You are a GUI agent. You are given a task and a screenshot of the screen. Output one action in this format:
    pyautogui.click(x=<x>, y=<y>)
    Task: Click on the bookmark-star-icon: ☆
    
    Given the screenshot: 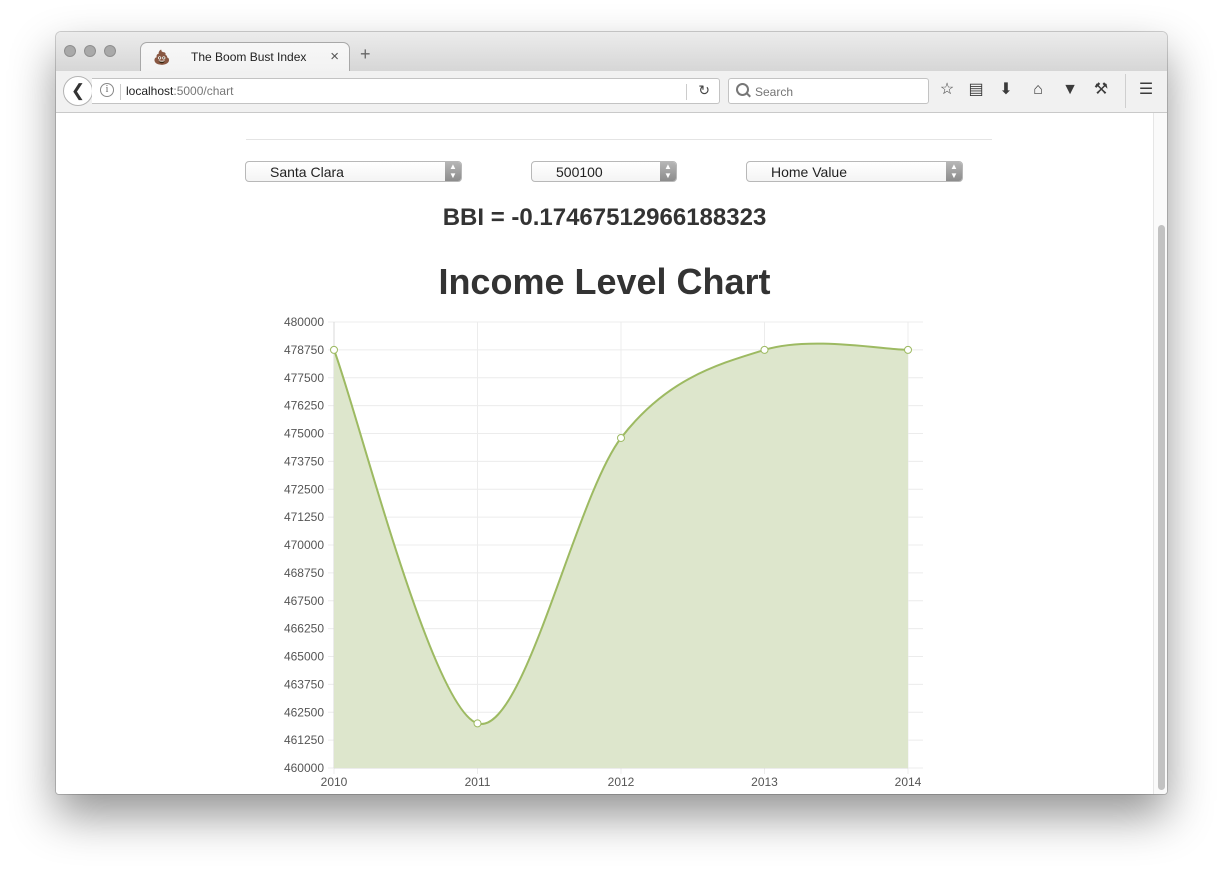 What is the action you would take?
    pyautogui.click(x=947, y=90)
    